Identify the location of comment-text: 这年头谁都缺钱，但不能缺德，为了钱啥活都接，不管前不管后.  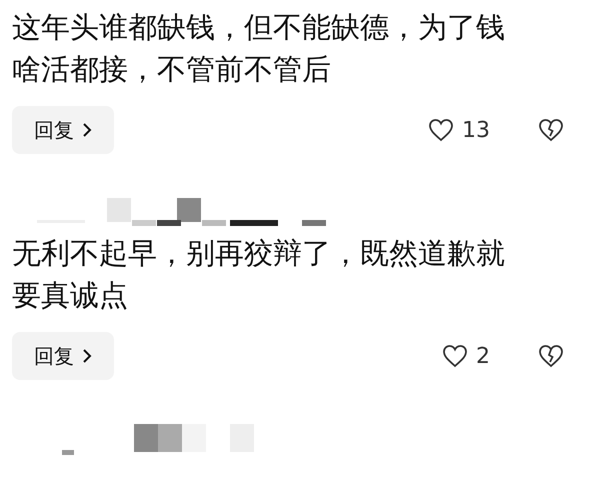
(259, 48).